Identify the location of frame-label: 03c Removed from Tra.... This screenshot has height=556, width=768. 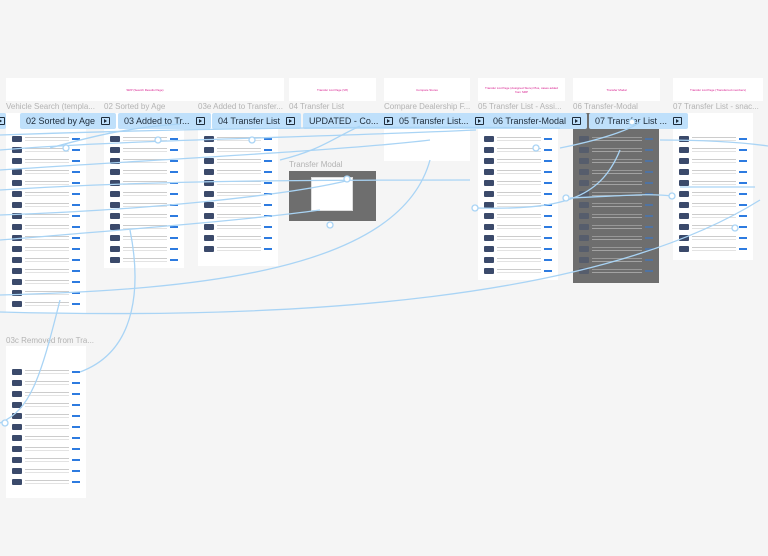
(51, 340).